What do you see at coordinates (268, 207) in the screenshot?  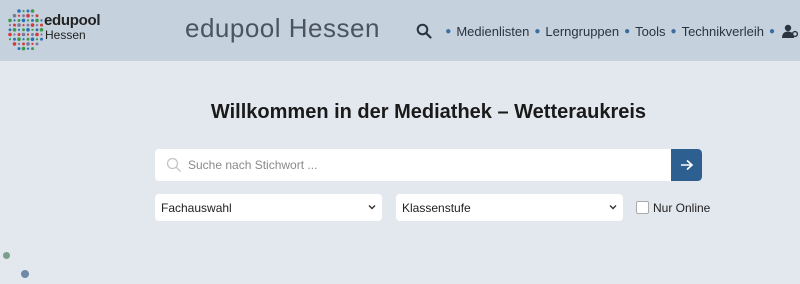 I see `subject-select: Fachauswahl` at bounding box center [268, 207].